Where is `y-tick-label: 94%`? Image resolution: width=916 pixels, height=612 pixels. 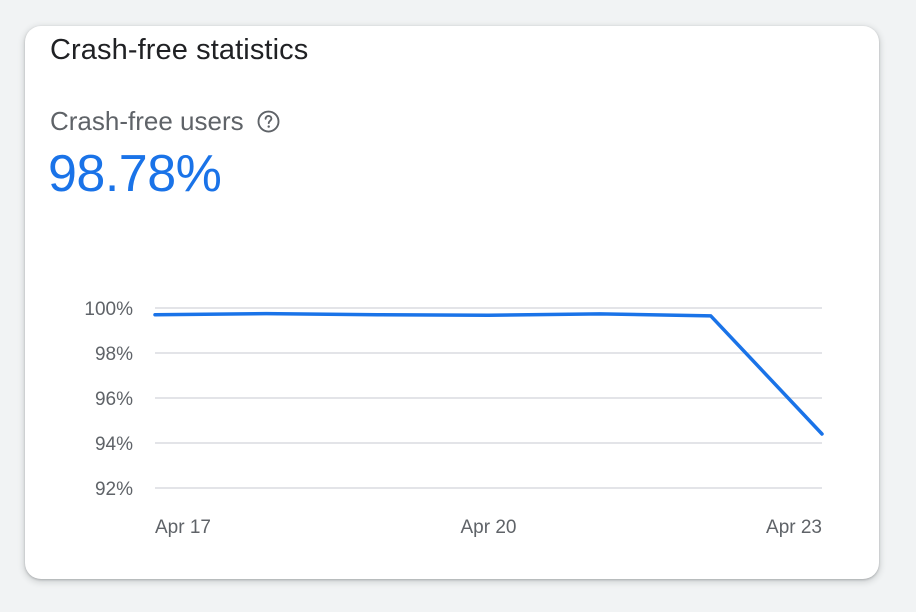 y-tick-label: 94% is located at coordinates (114, 444).